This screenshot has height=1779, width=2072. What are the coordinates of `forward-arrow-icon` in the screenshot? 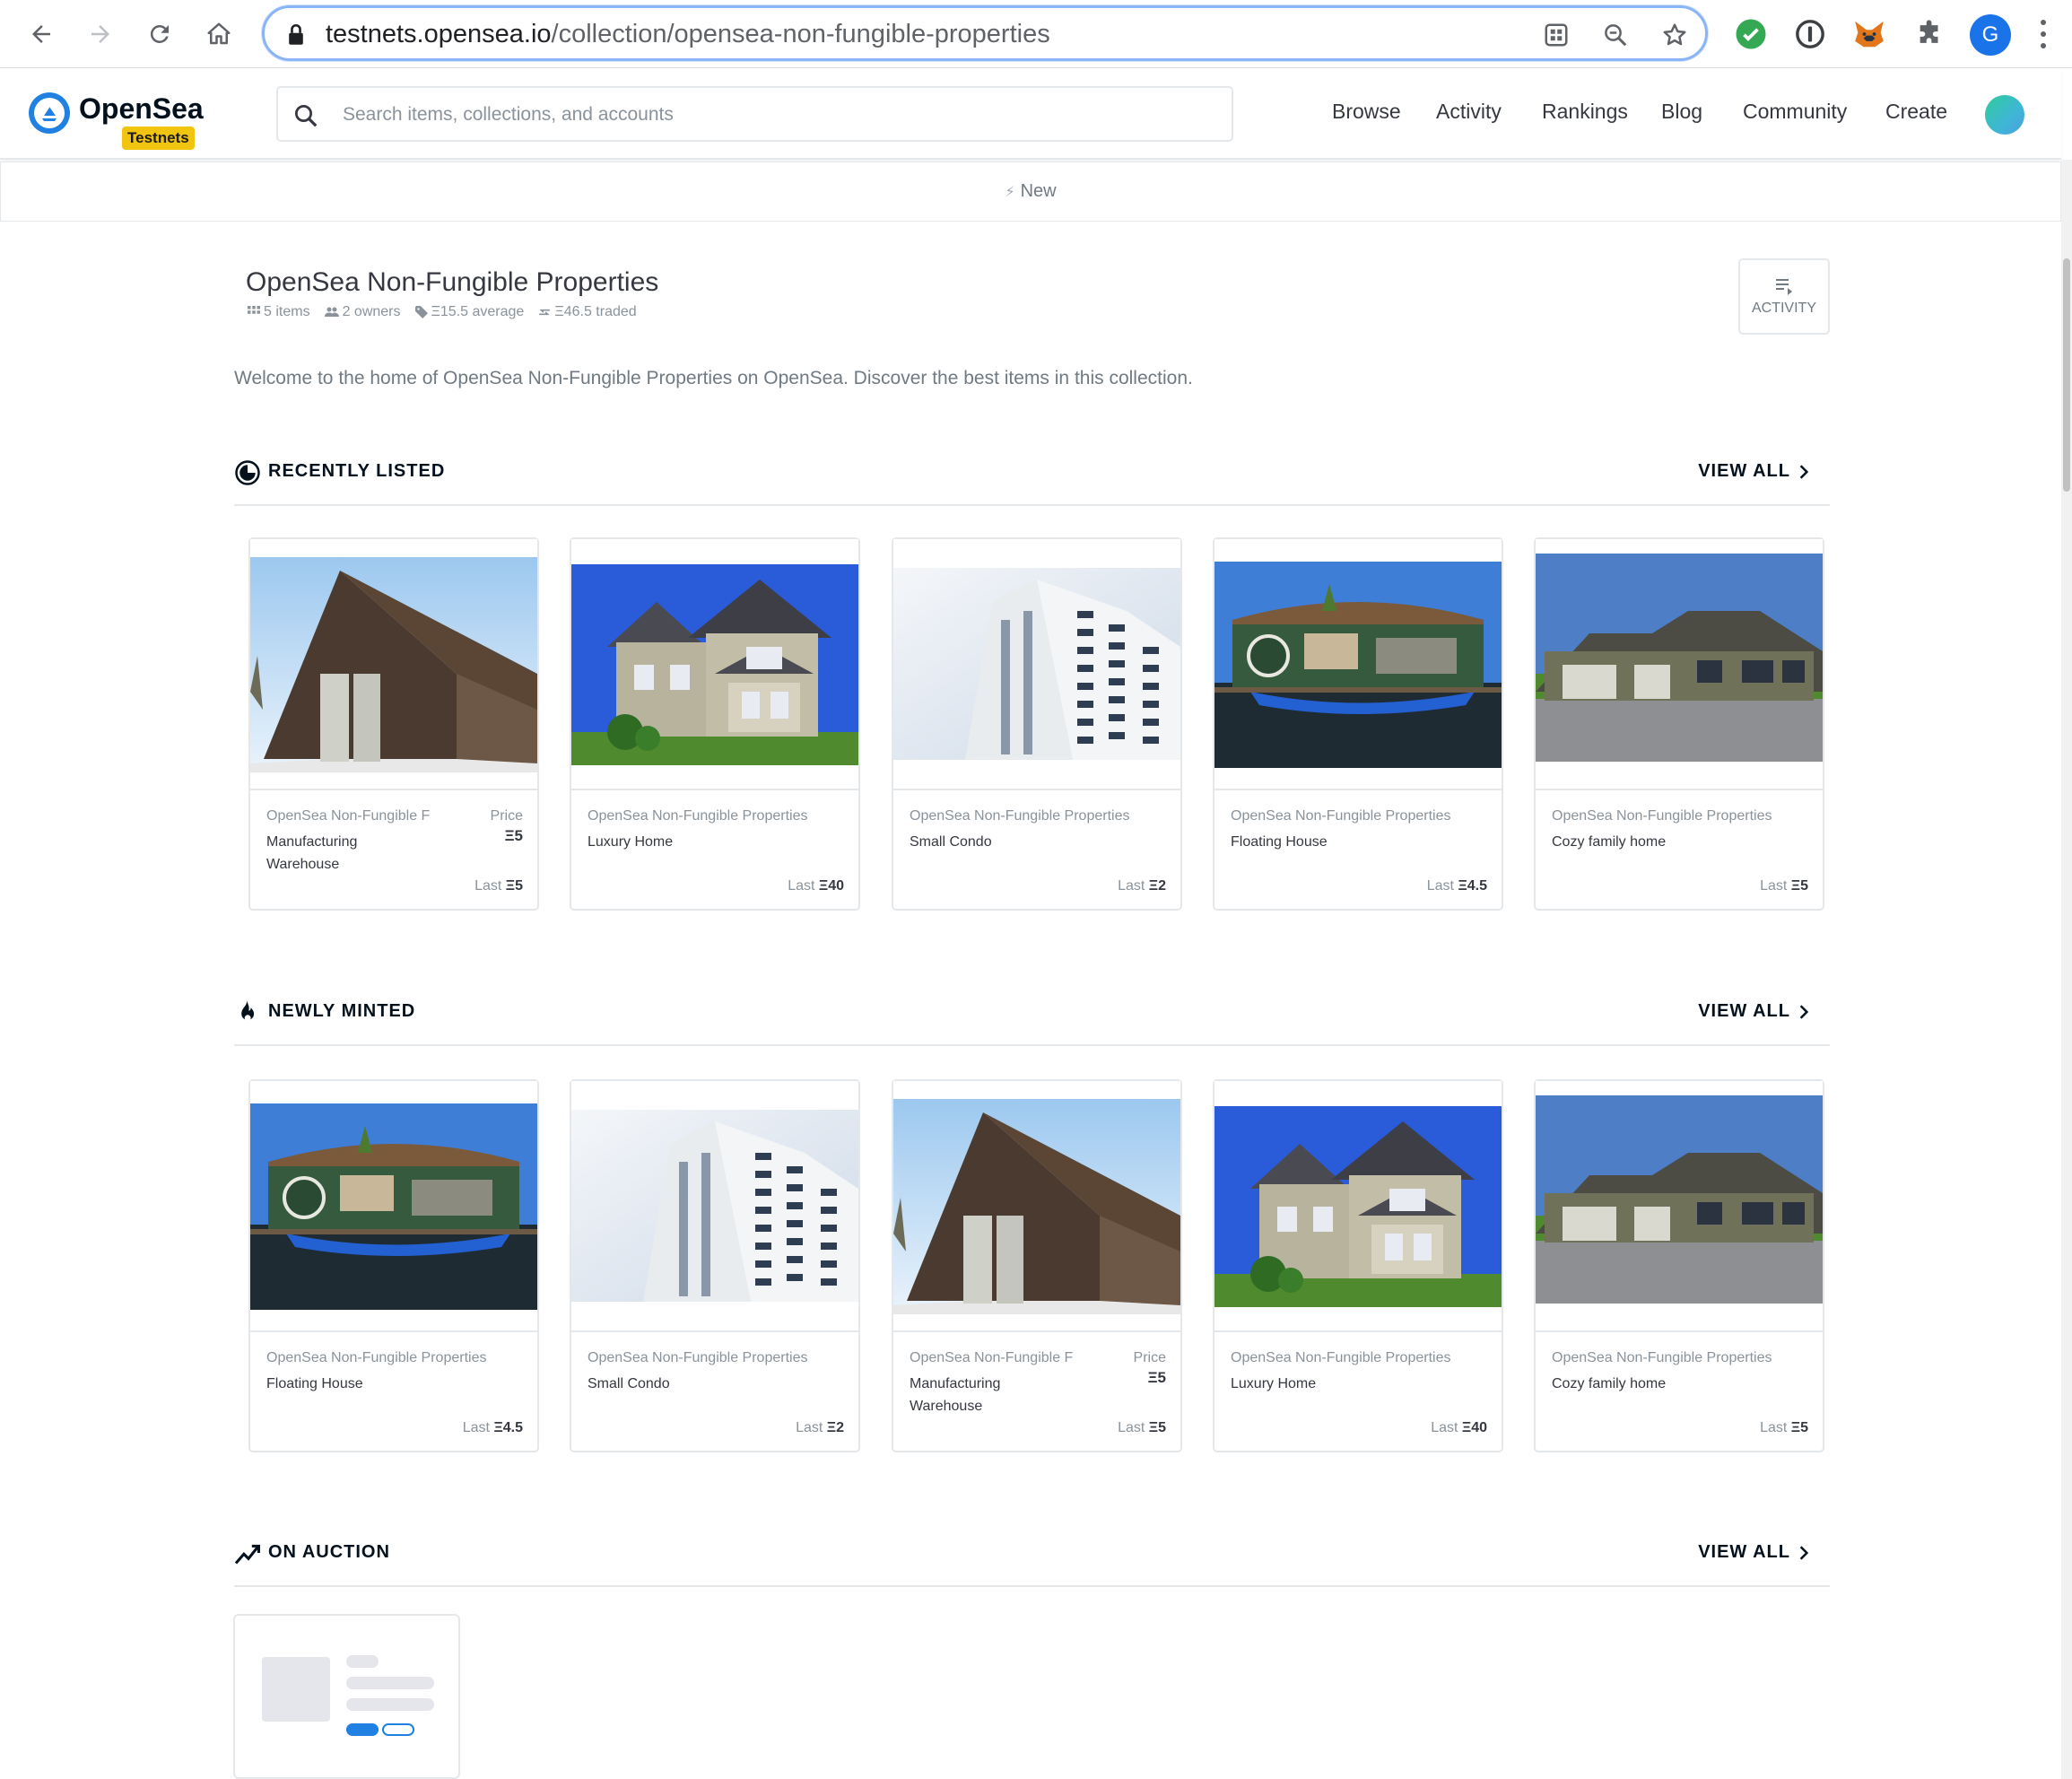 It's located at (100, 34).